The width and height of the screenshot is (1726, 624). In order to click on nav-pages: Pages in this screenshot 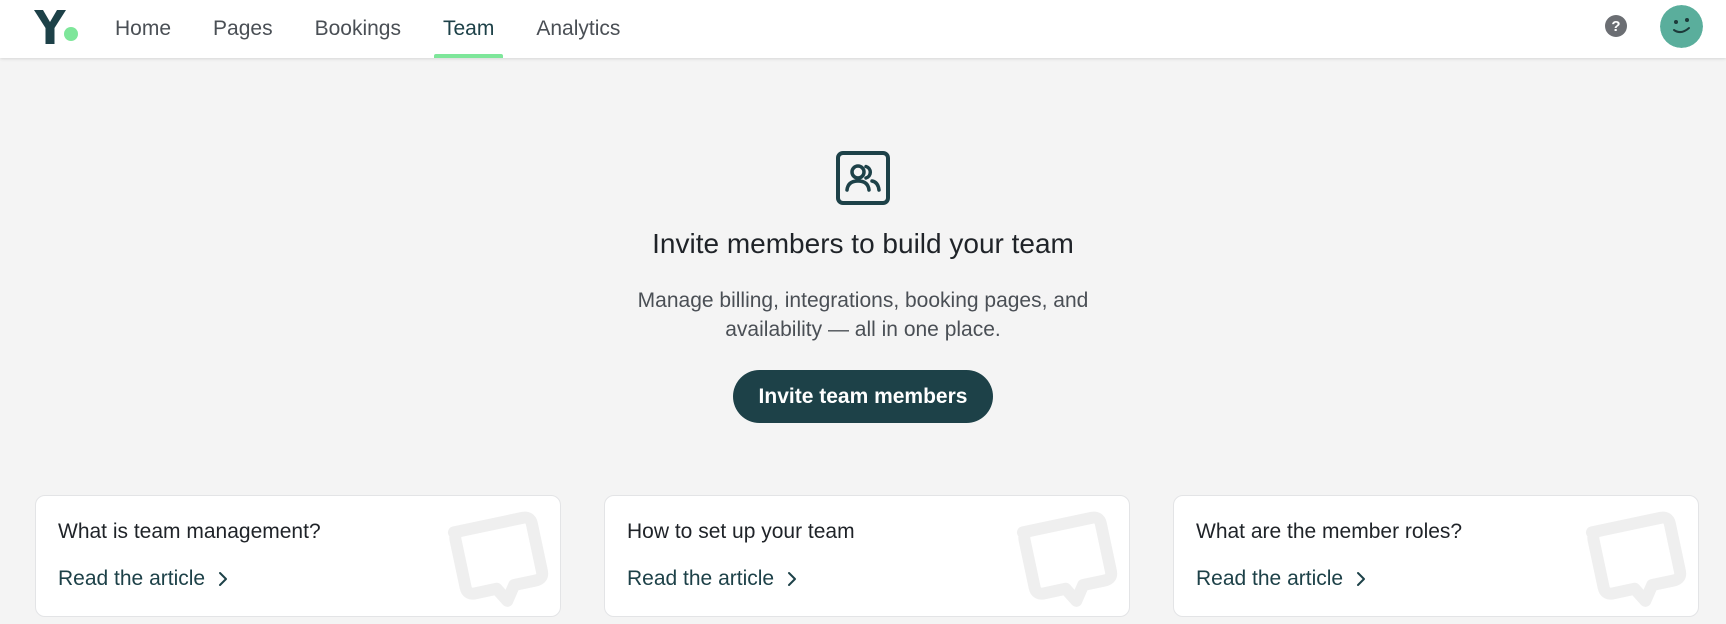, I will do `click(243, 29)`.